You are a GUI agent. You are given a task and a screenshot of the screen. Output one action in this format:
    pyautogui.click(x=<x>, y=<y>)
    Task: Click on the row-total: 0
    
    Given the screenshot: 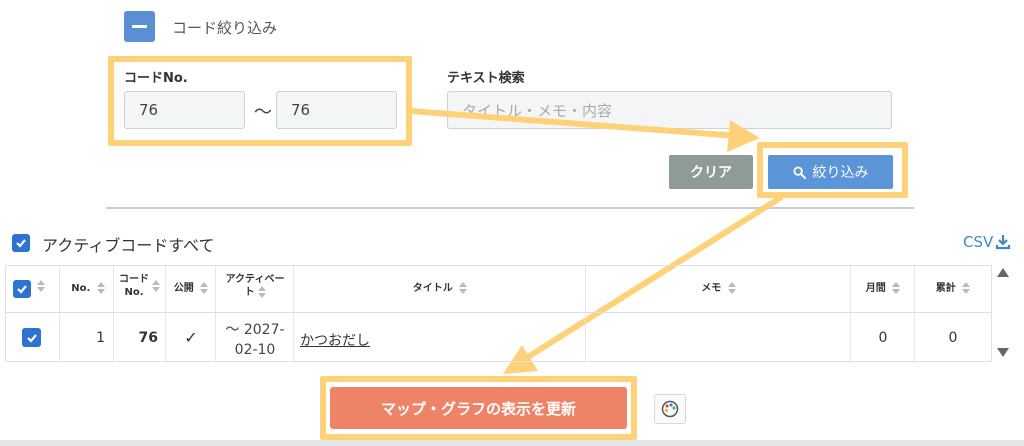 What is the action you would take?
    pyautogui.click(x=953, y=338)
    